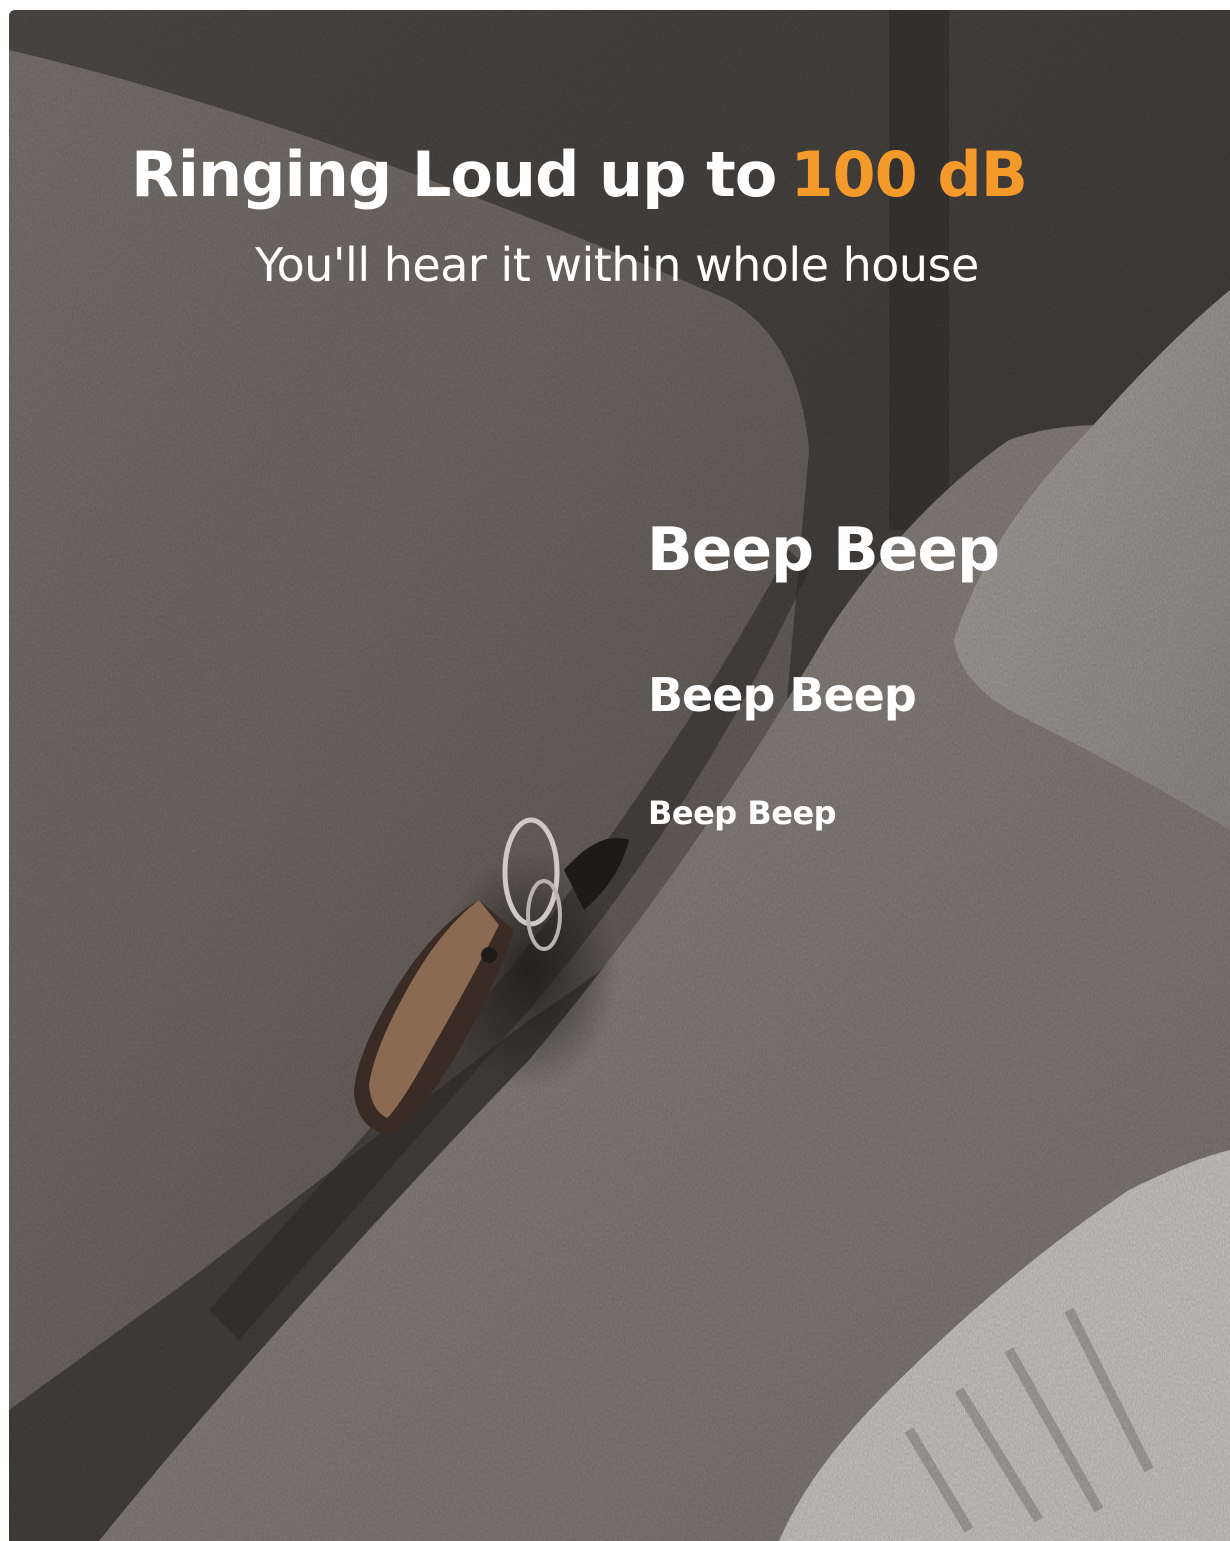 The height and width of the screenshot is (1541, 1230). Describe the element at coordinates (823, 550) in the screenshot. I see `beep-text-large: Beep Beep` at that location.